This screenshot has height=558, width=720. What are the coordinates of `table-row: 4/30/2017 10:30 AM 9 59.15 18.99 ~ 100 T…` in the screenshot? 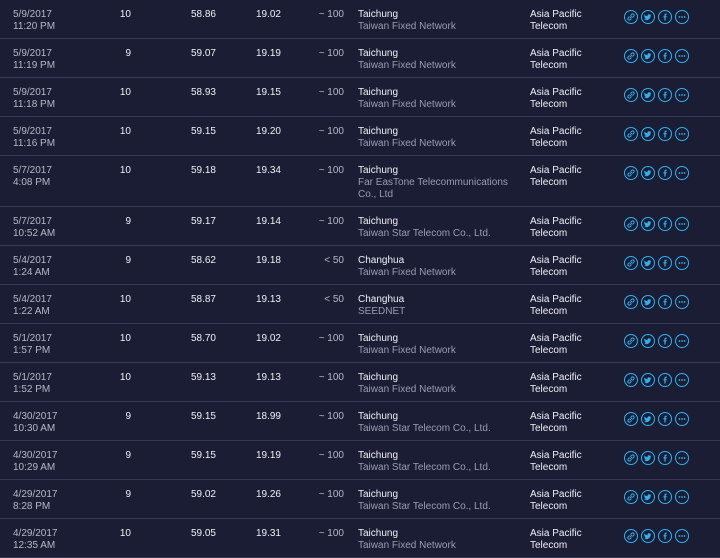 It's located at (360, 421).